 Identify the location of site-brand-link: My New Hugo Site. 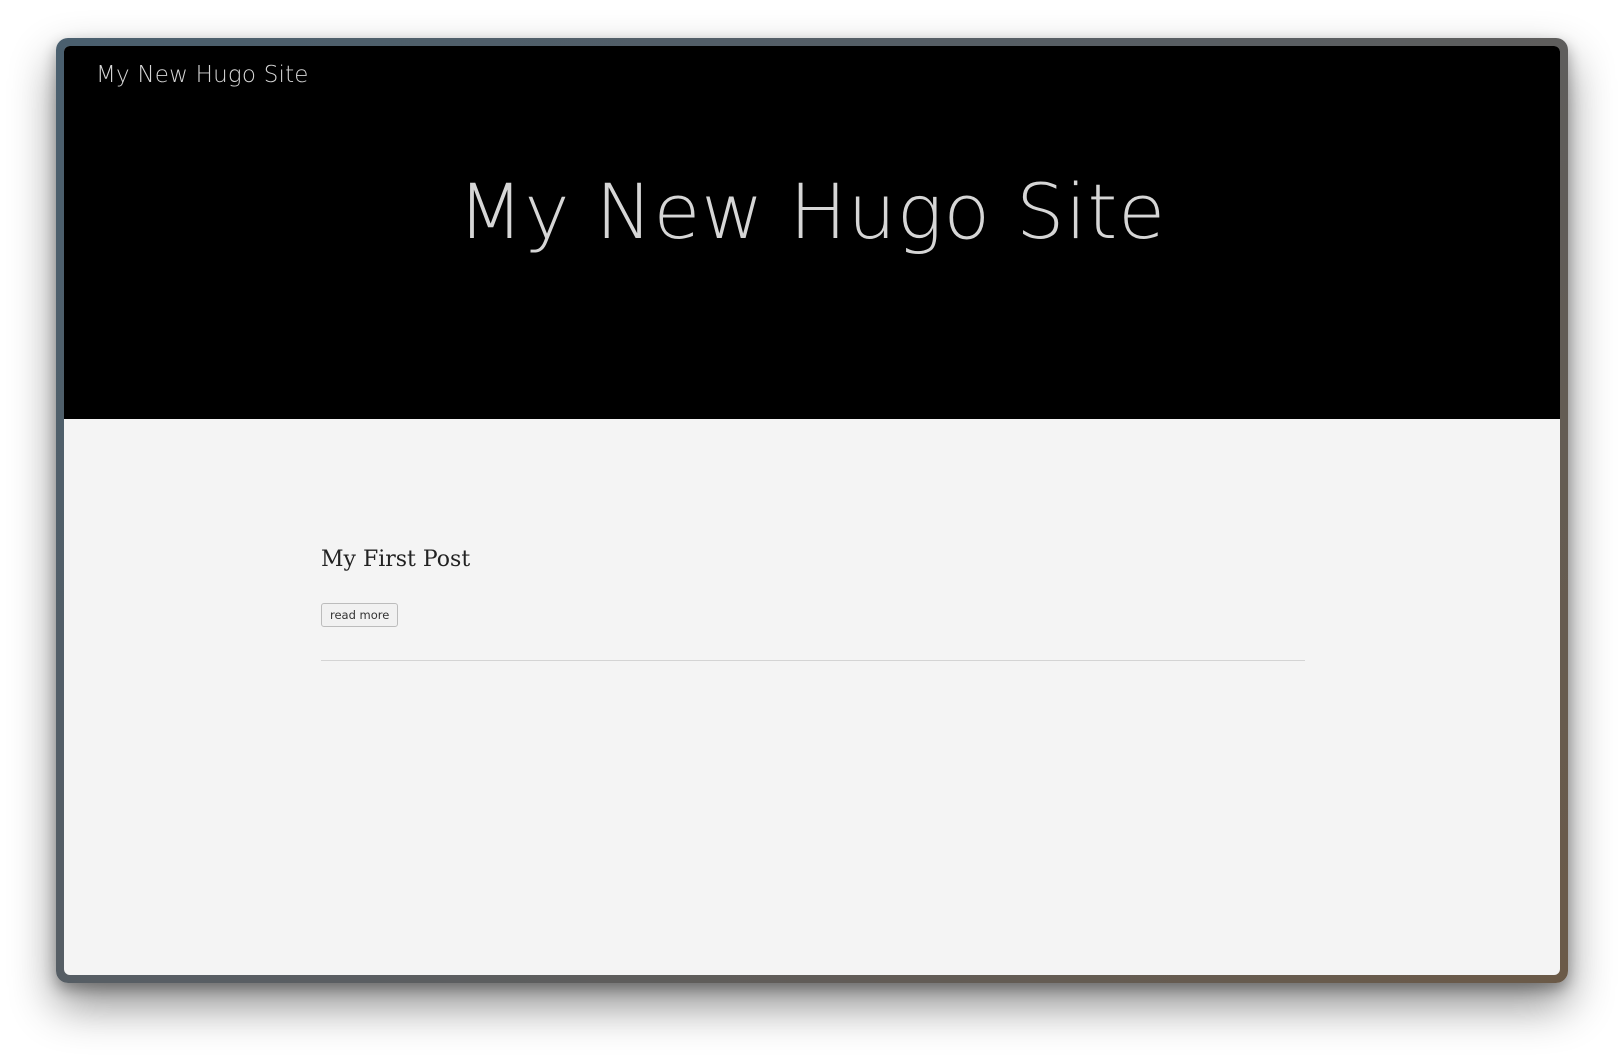
(202, 75).